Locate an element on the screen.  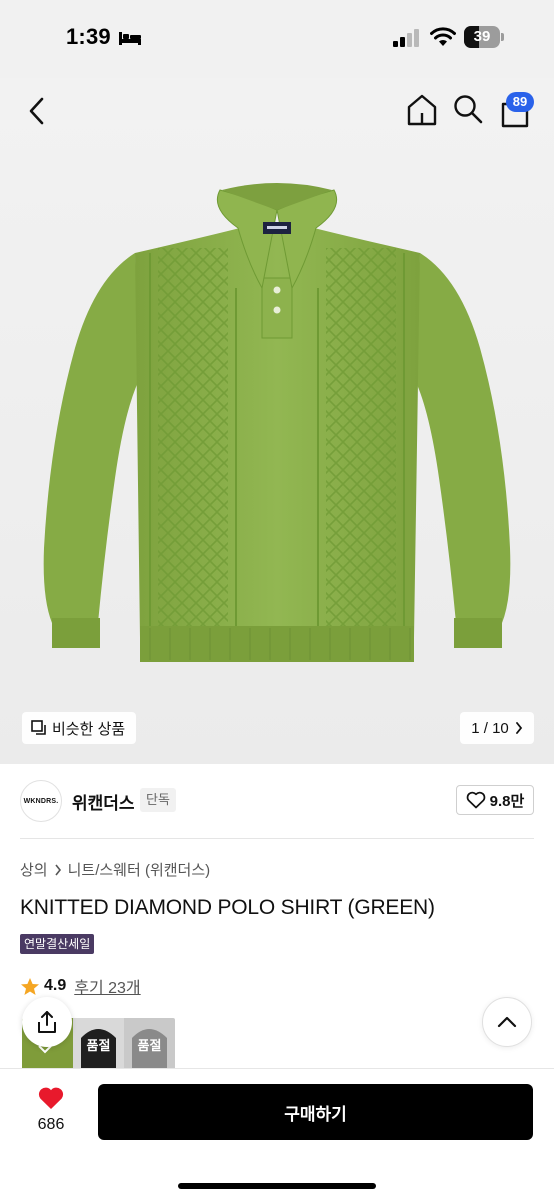
page-indicator-text: 1 / 10 is located at coordinates (490, 728).